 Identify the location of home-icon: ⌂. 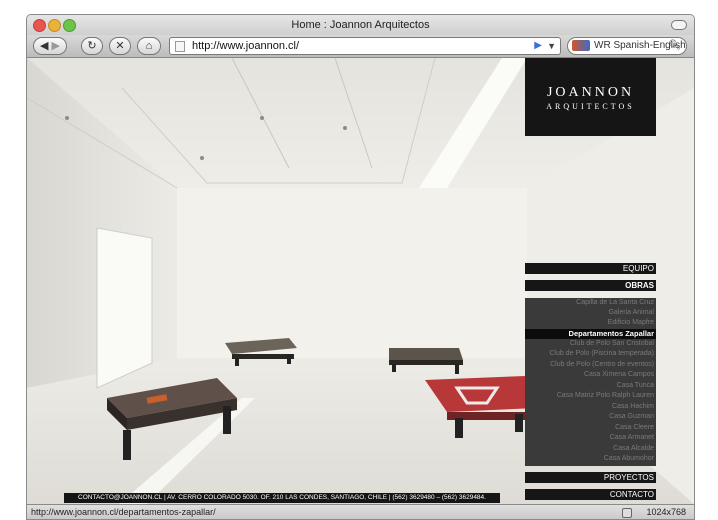
(149, 46).